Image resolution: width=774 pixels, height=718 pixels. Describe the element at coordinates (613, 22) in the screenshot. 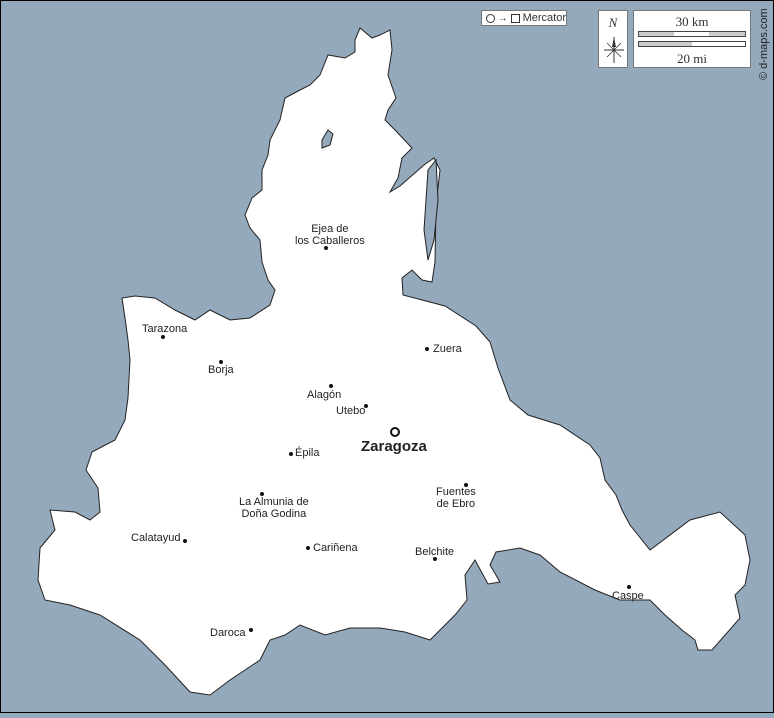

I see `north-label: N` at that location.